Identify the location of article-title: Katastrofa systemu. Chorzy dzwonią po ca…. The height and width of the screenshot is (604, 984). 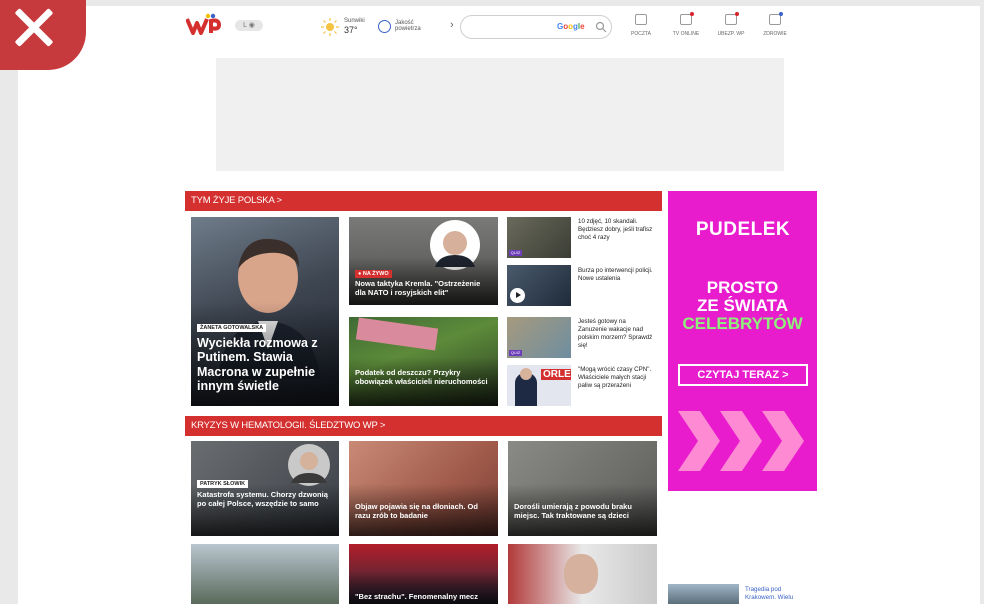
(262, 499).